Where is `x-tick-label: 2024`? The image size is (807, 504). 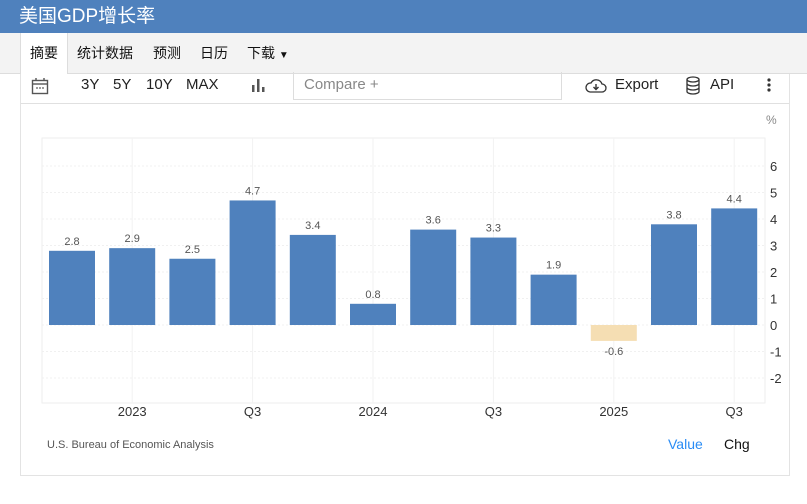
x-tick-label: 2024 is located at coordinates (373, 411).